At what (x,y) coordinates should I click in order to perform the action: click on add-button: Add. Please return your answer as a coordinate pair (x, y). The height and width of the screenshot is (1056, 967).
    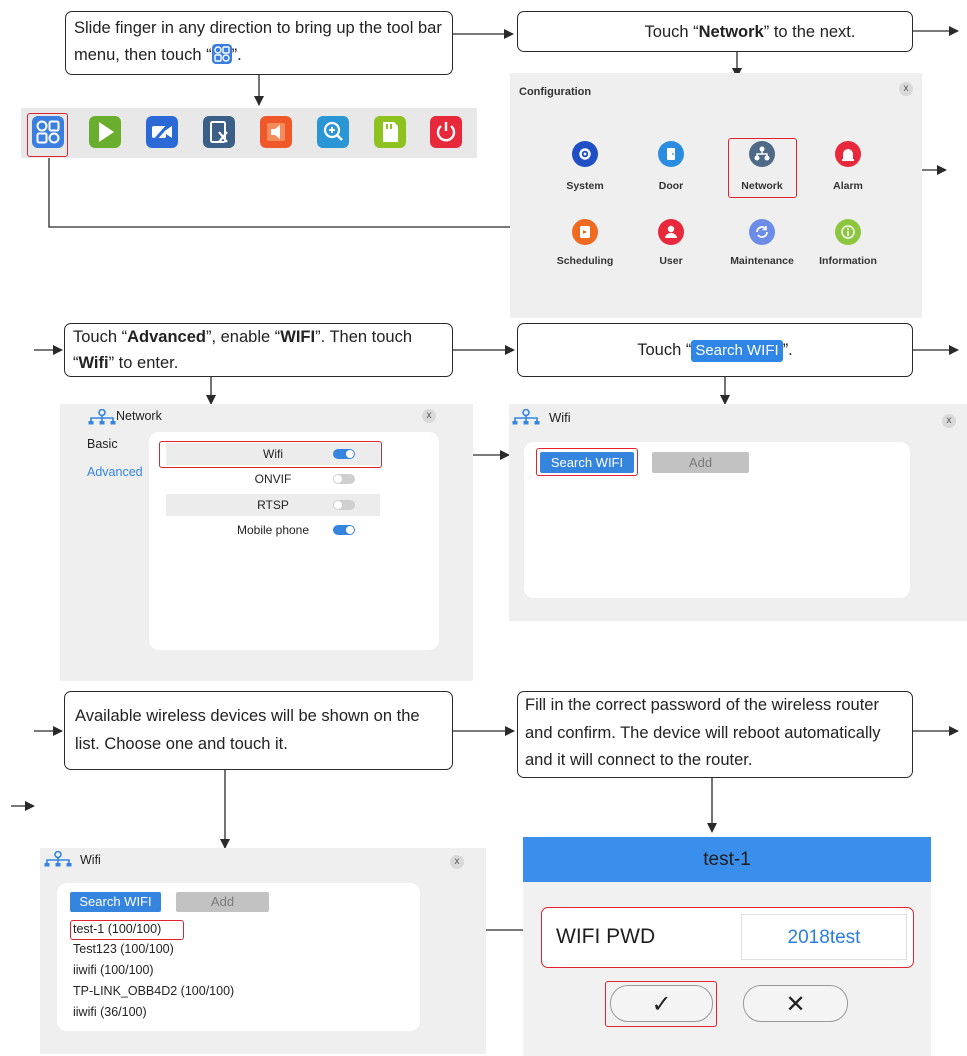
    Looking at the image, I should click on (700, 462).